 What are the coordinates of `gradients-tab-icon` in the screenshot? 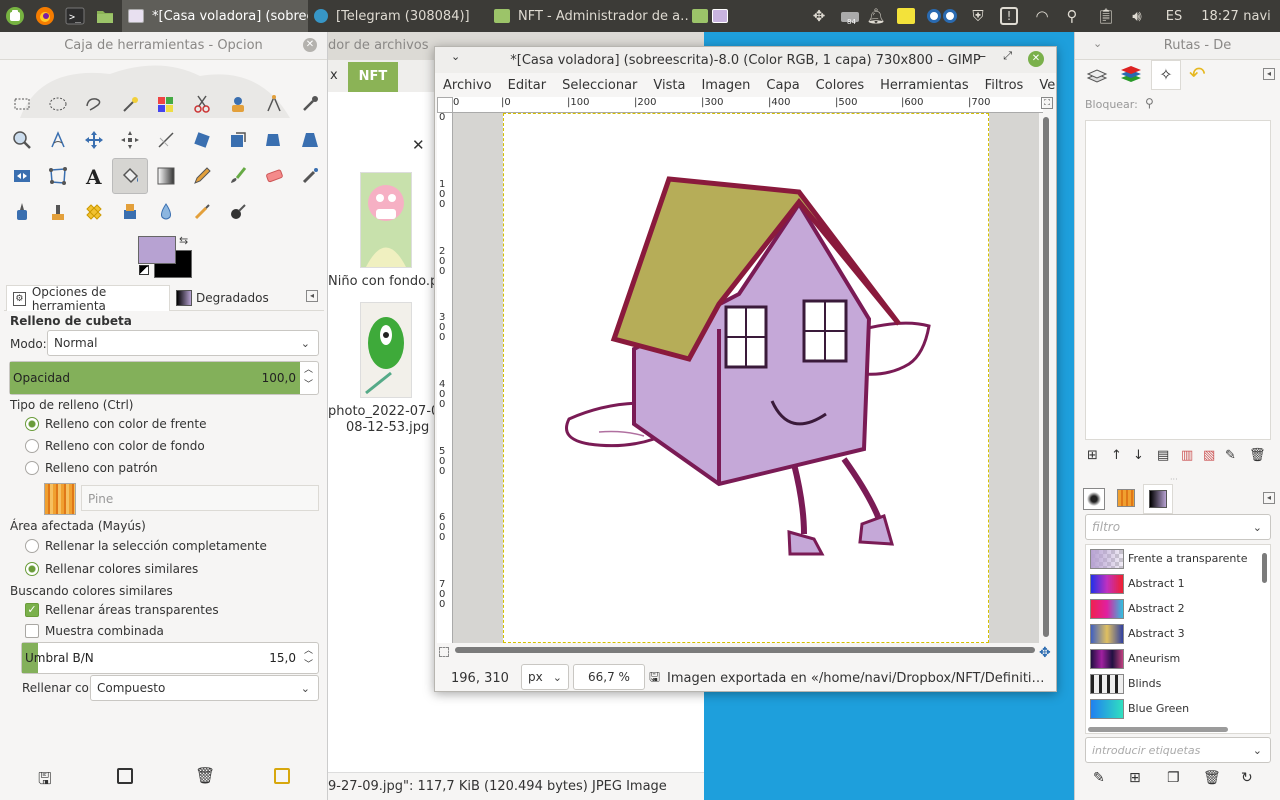 It's located at (1158, 499).